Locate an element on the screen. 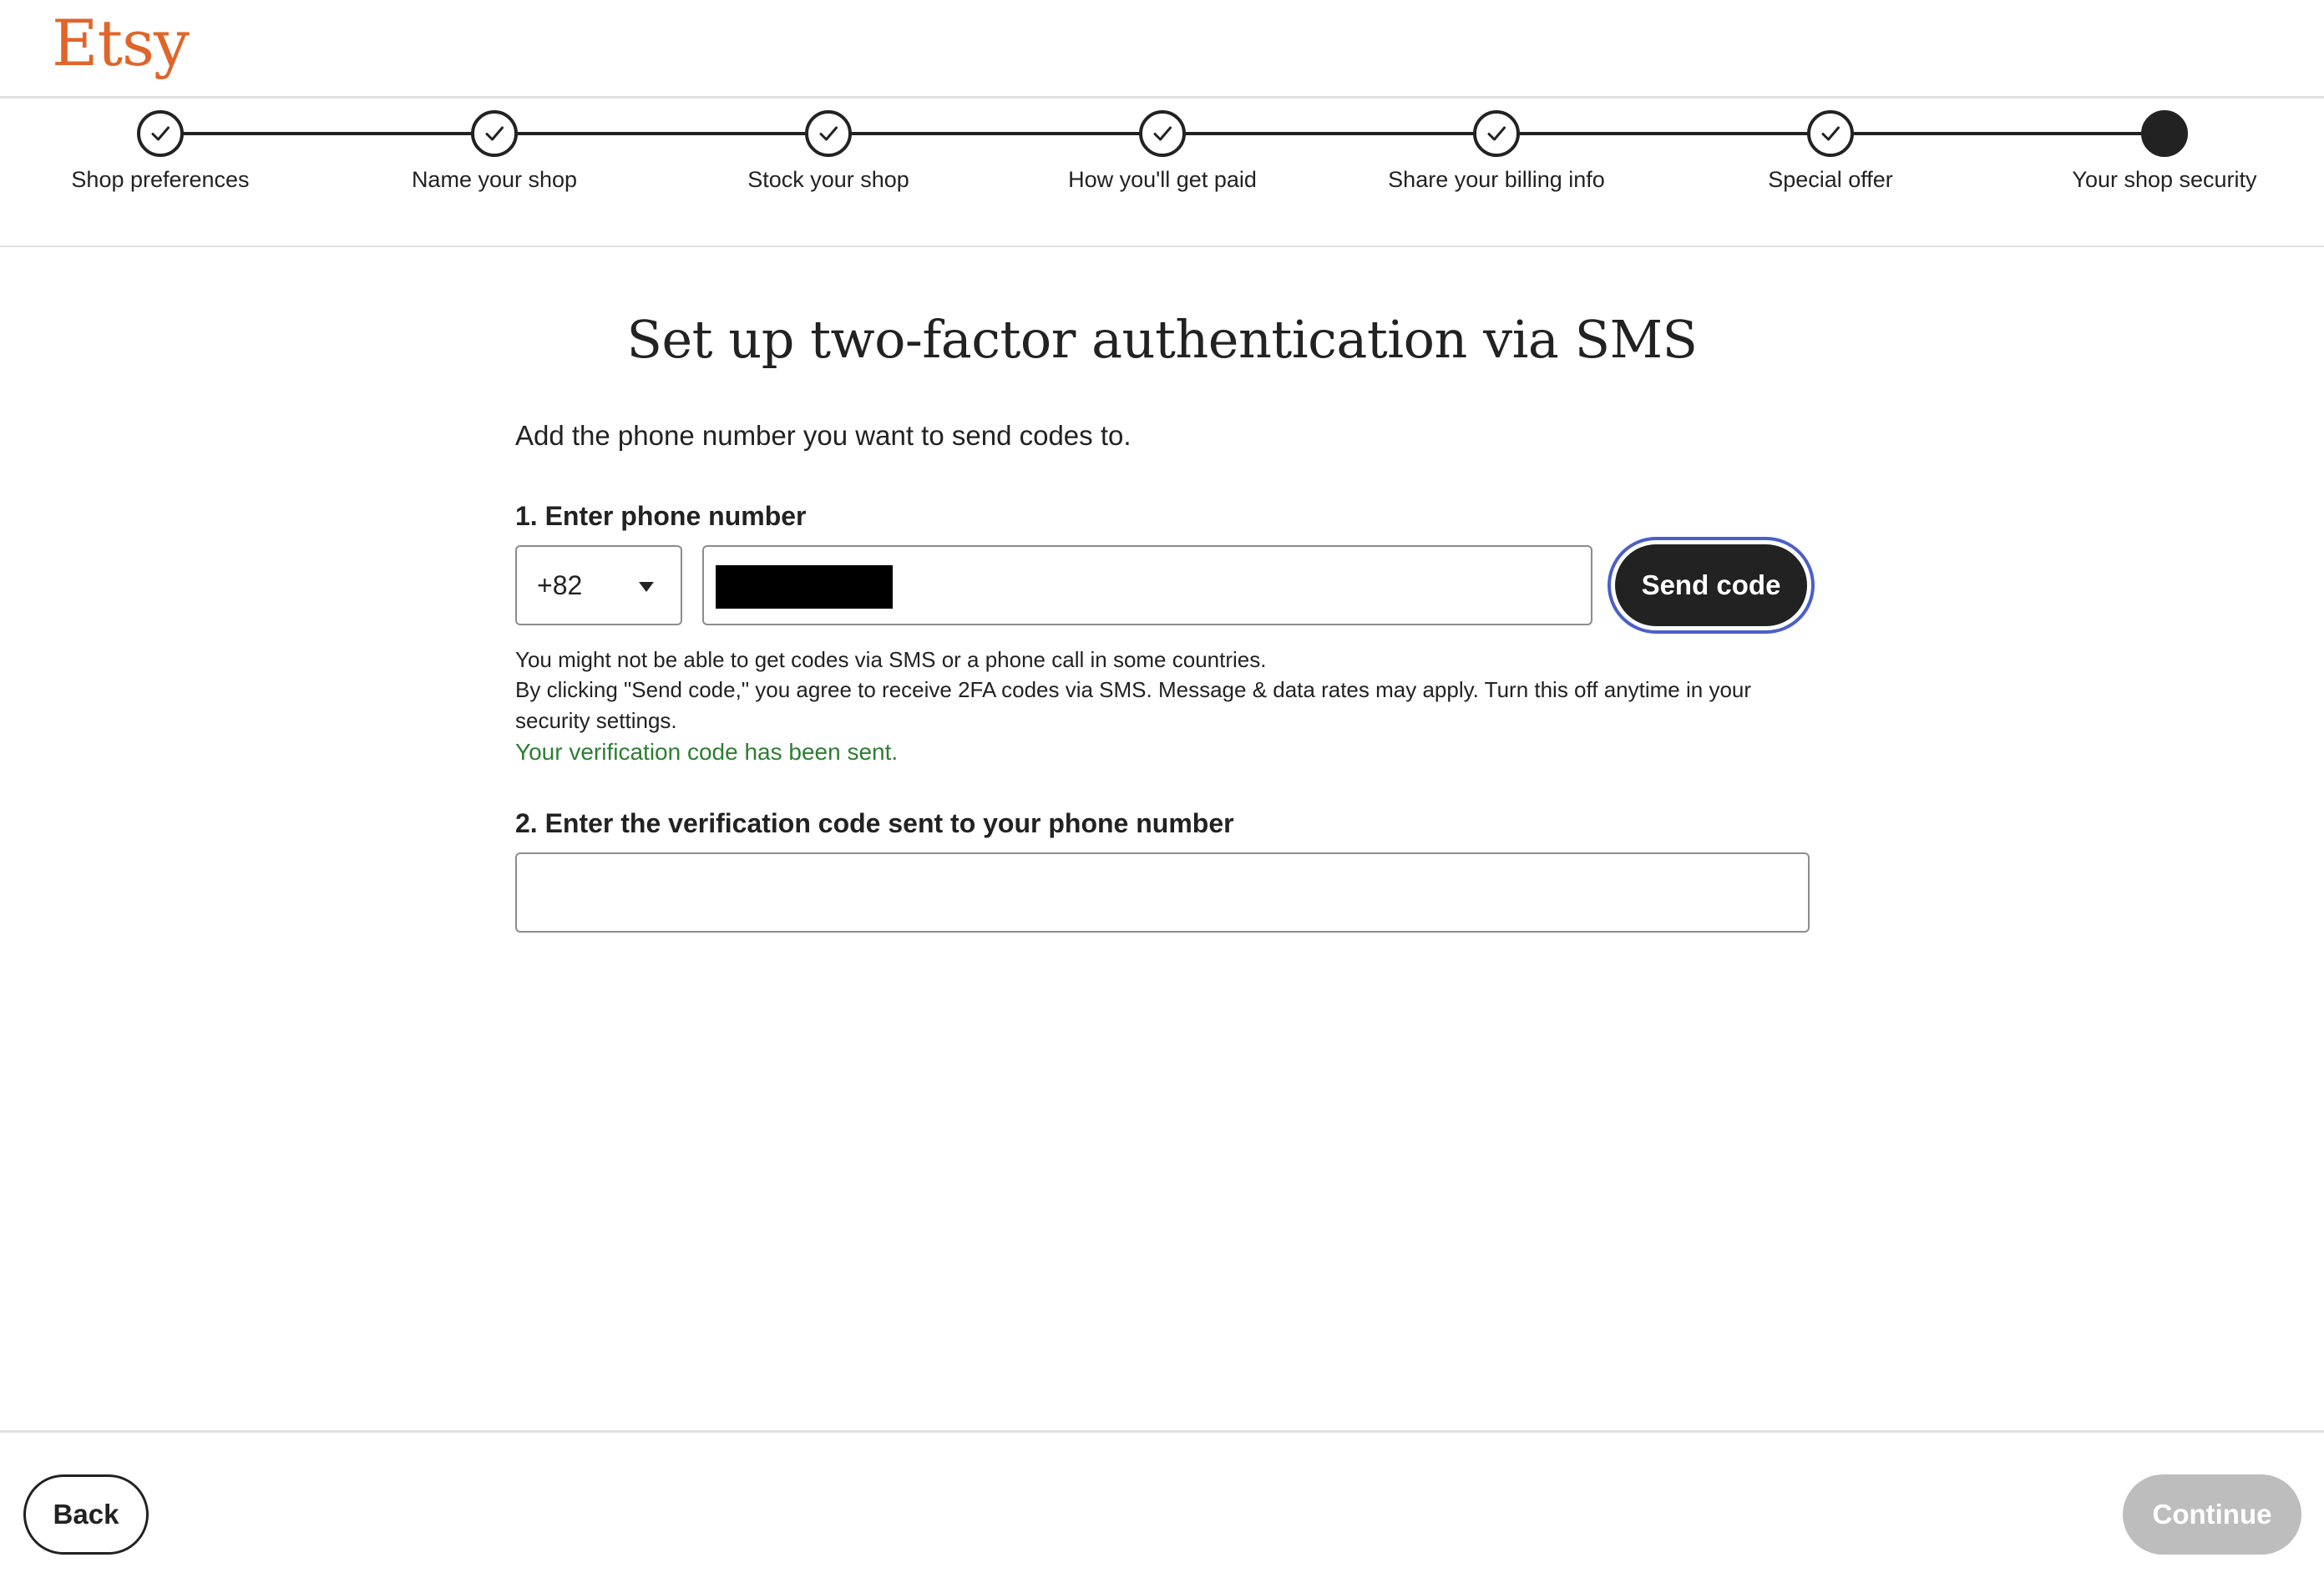  country-code-value: +82 is located at coordinates (560, 584).